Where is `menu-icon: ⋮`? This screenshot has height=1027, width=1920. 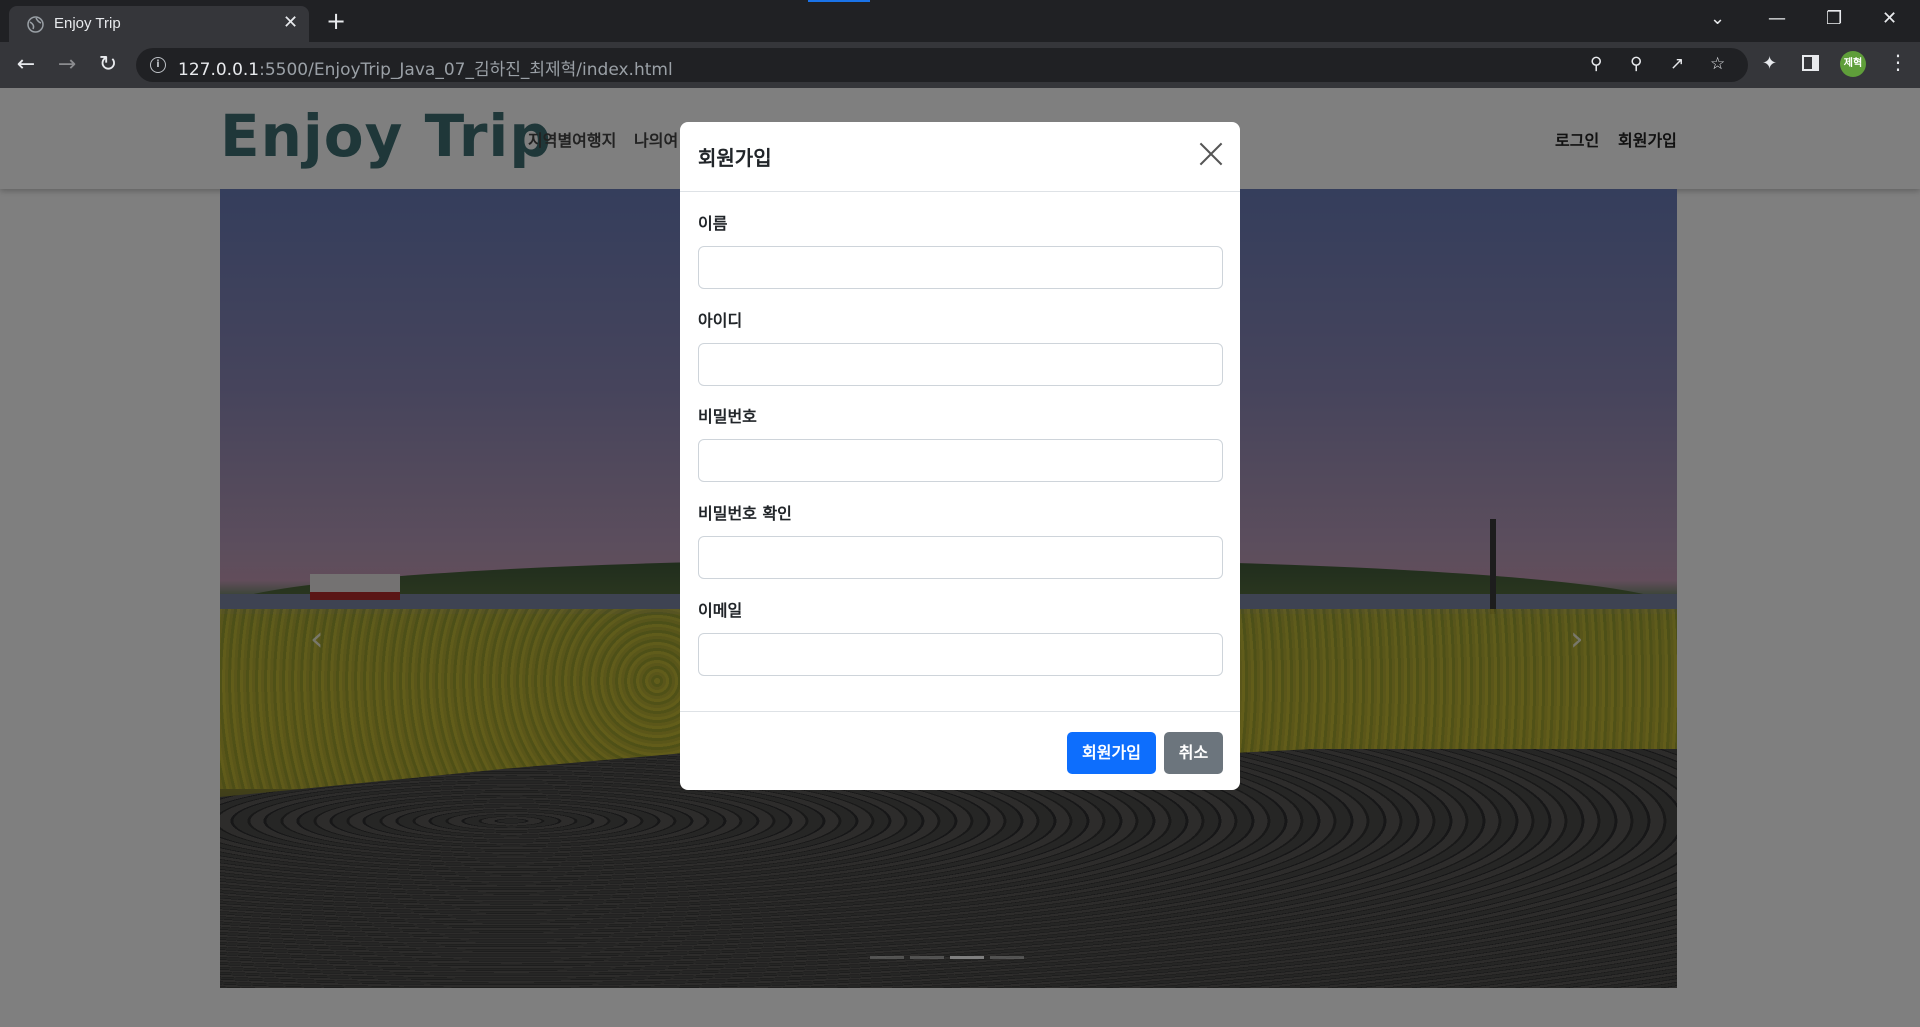
menu-icon: ⋮ is located at coordinates (1898, 62).